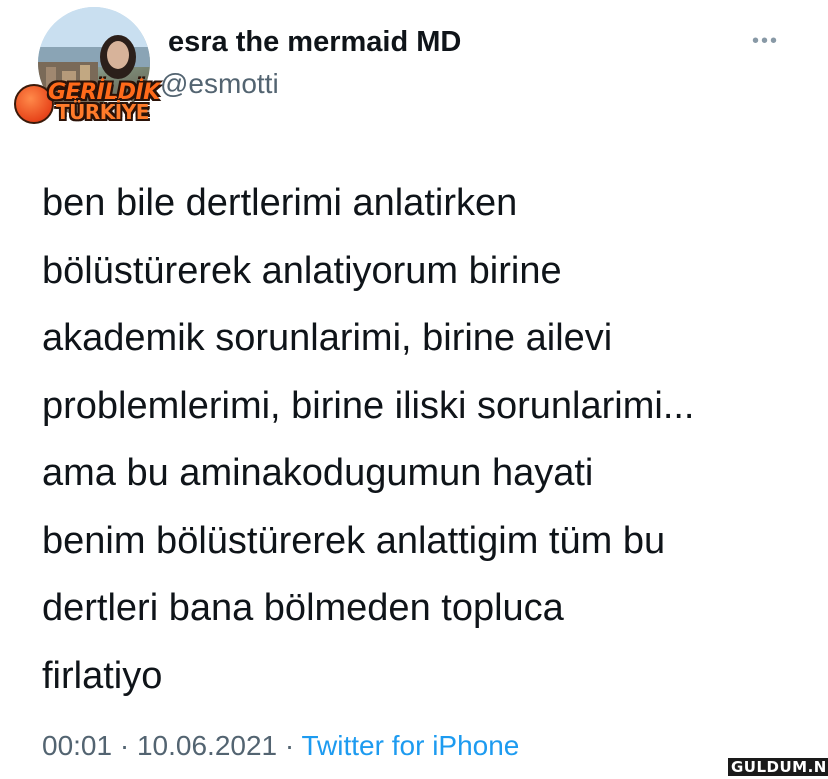 This screenshot has height=779, width=828. What do you see at coordinates (778, 767) in the screenshot?
I see `site-watermark: GULDUM.NET` at bounding box center [778, 767].